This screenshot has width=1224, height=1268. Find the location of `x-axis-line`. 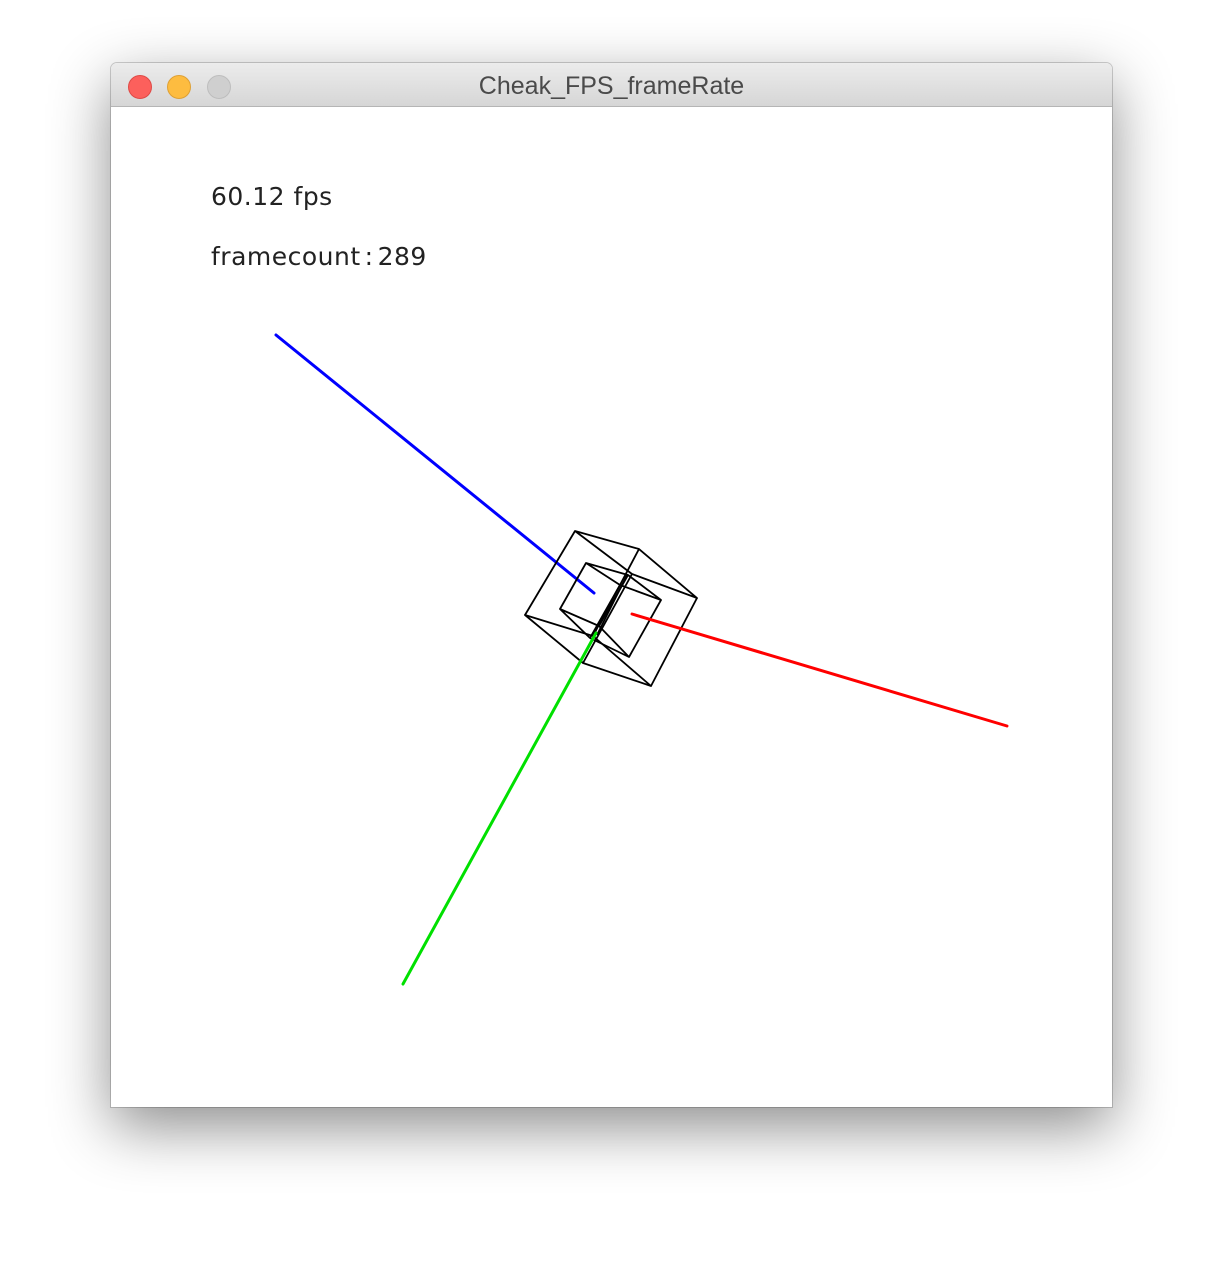

x-axis-line is located at coordinates (819, 670).